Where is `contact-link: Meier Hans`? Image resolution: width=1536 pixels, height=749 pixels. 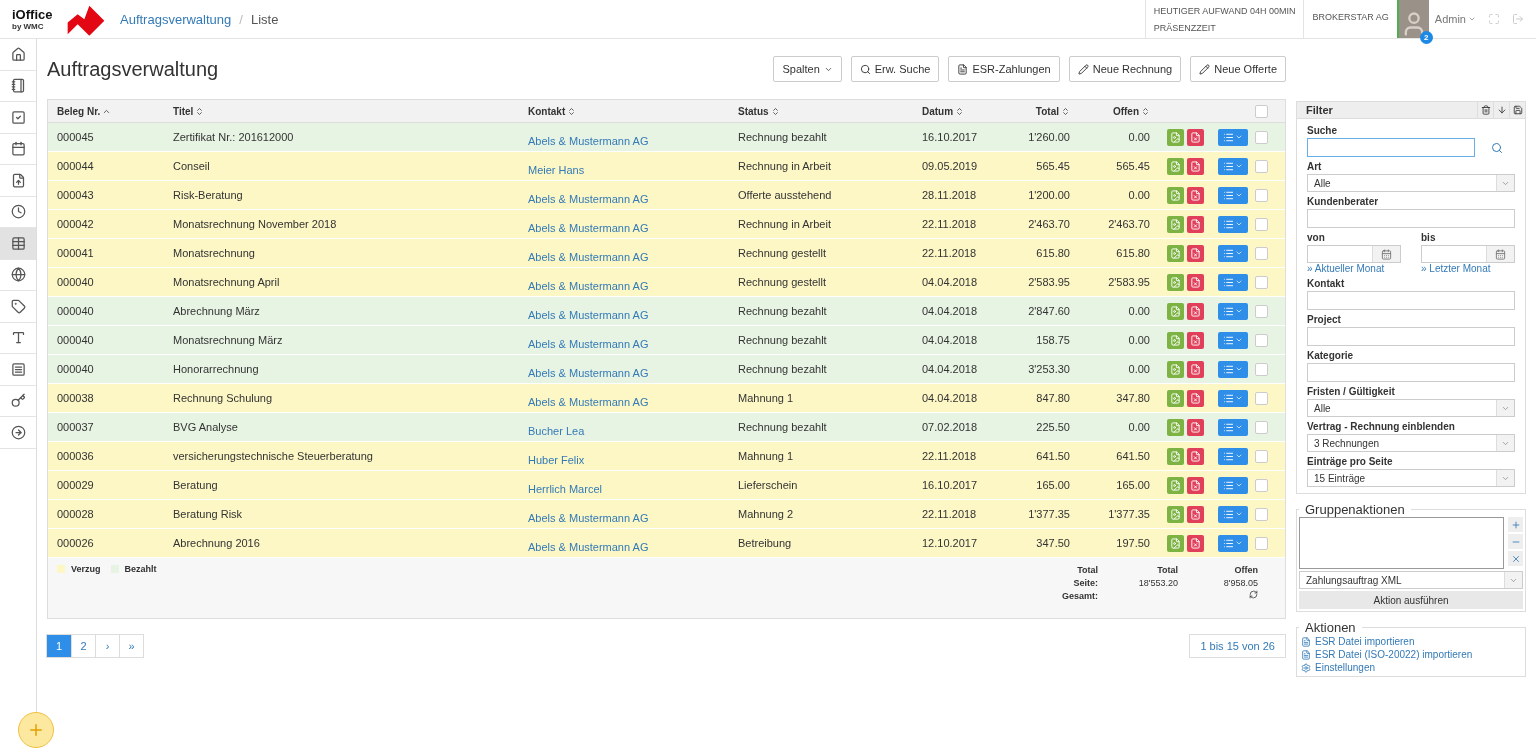
contact-link: Meier Hans is located at coordinates (633, 166).